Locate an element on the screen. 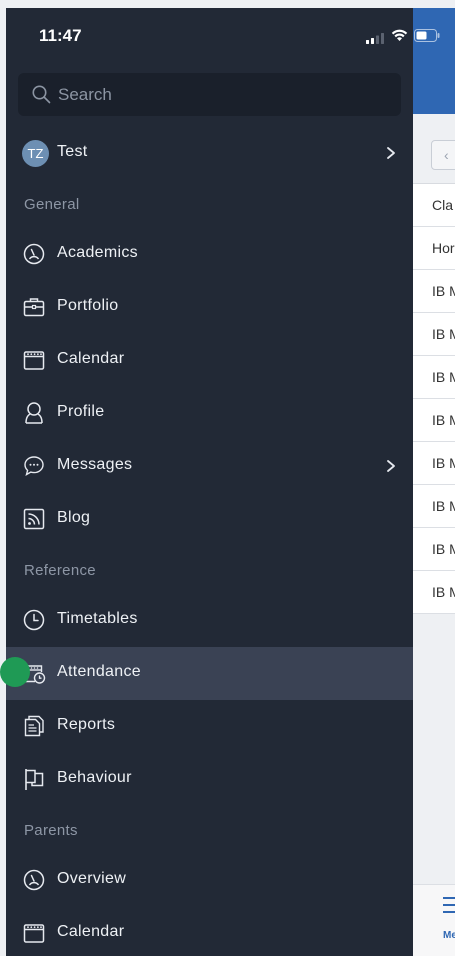 This screenshot has width=455, height=956. briefcase-icon is located at coordinates (34, 307).